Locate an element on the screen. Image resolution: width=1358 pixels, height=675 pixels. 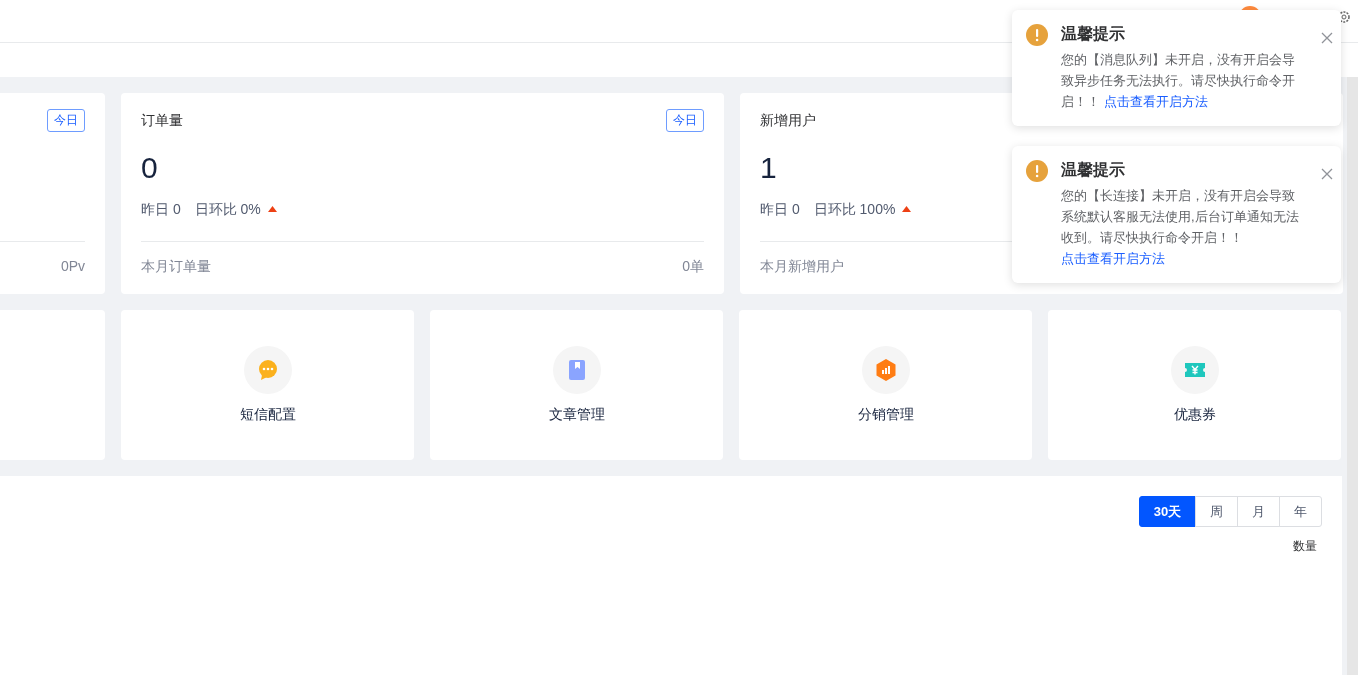
notification-text: 您的【消息队列】未开启，没有开启会导致异步任务无法执行。请尽快执行命令开启！！ 点击查看开启方法 is located at coordinates (1178, 81).